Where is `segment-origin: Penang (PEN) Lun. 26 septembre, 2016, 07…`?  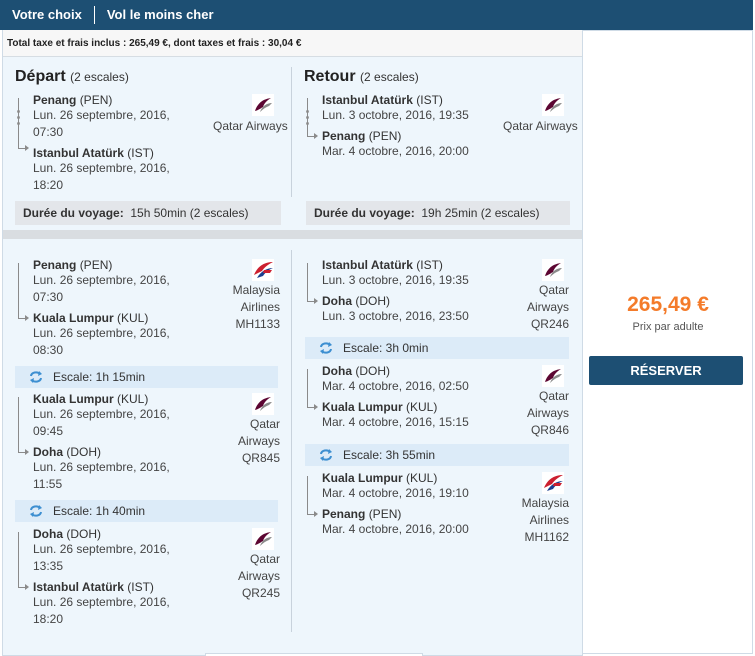
segment-origin: Penang (PEN) Lun. 26 septembre, 2016, 07… is located at coordinates (113, 282).